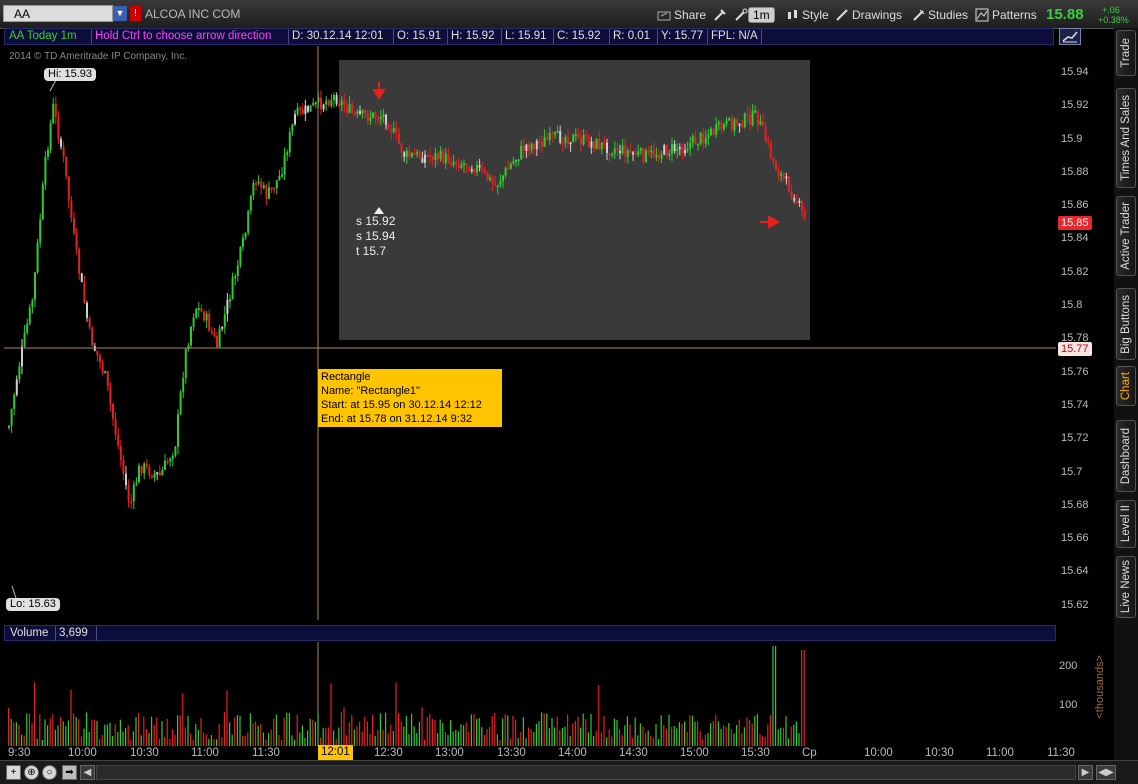  Describe the element at coordinates (1126, 138) in the screenshot. I see `tab-times-and-sales: Times And Sales` at that location.